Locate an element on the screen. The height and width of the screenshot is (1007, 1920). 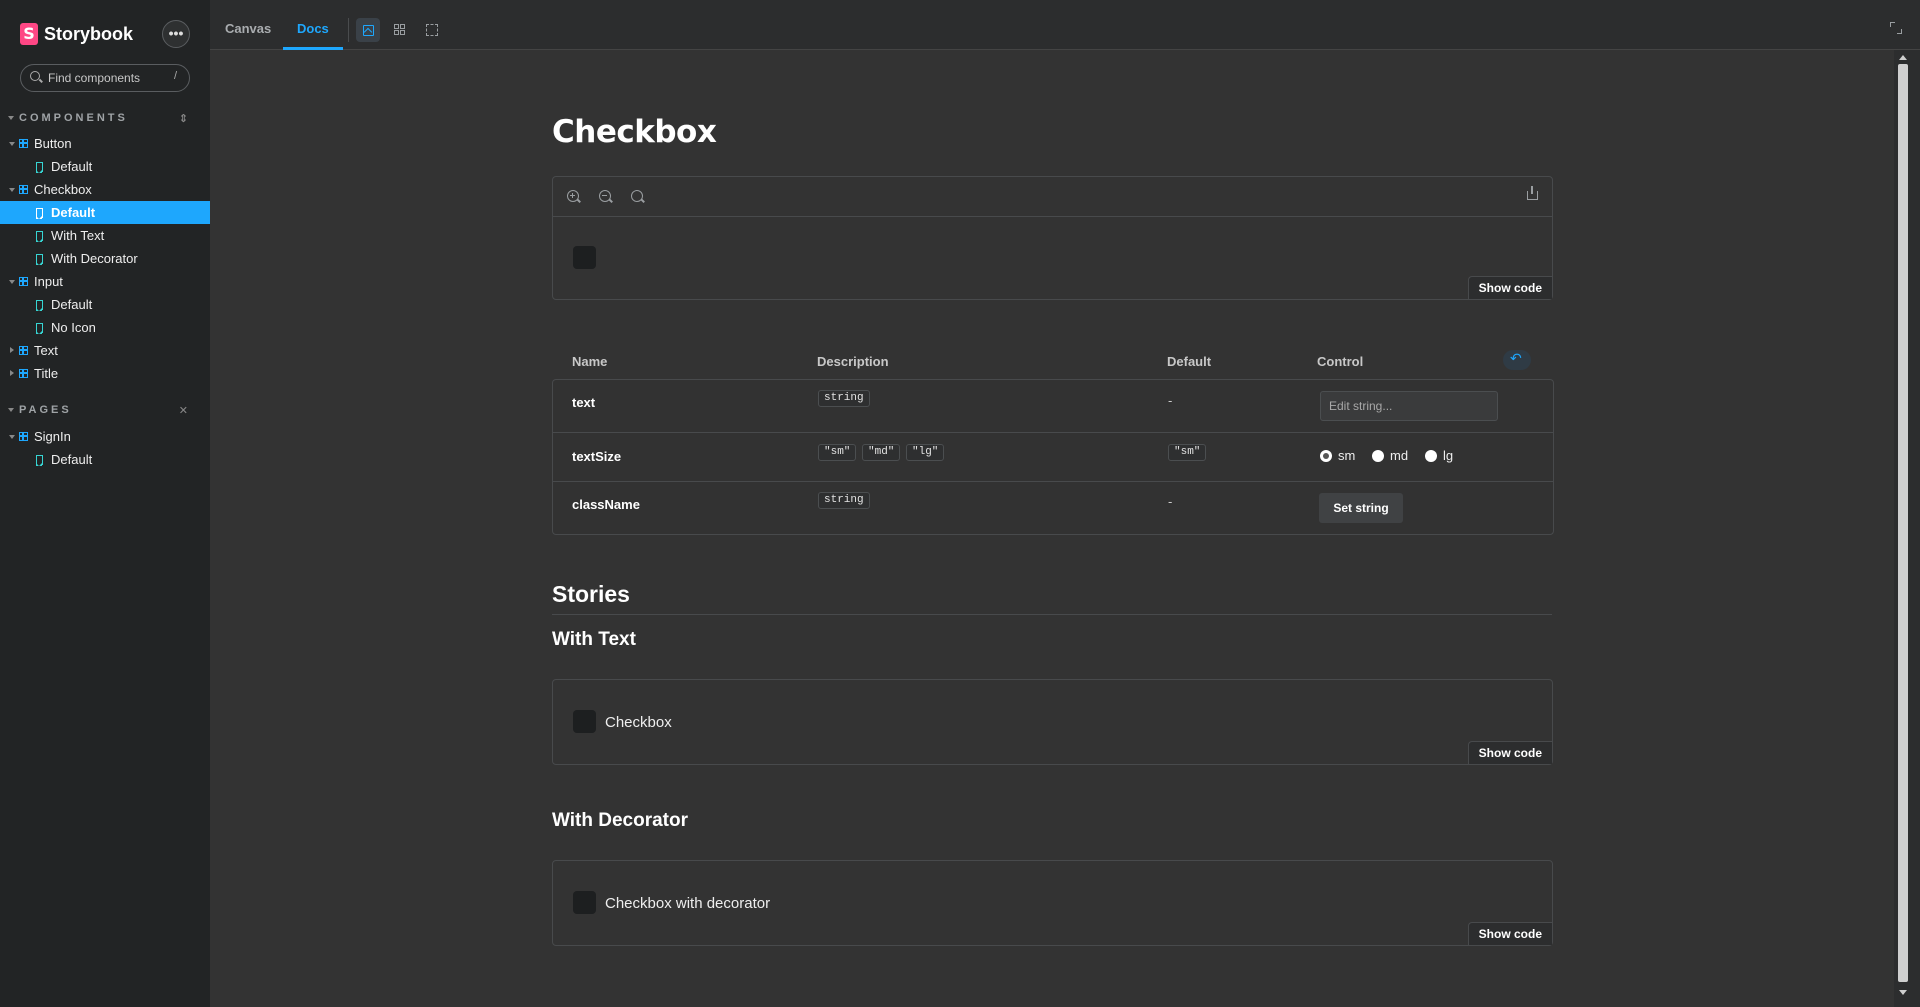
sidebar-item-label: Checkbox is located at coordinates (63, 189).